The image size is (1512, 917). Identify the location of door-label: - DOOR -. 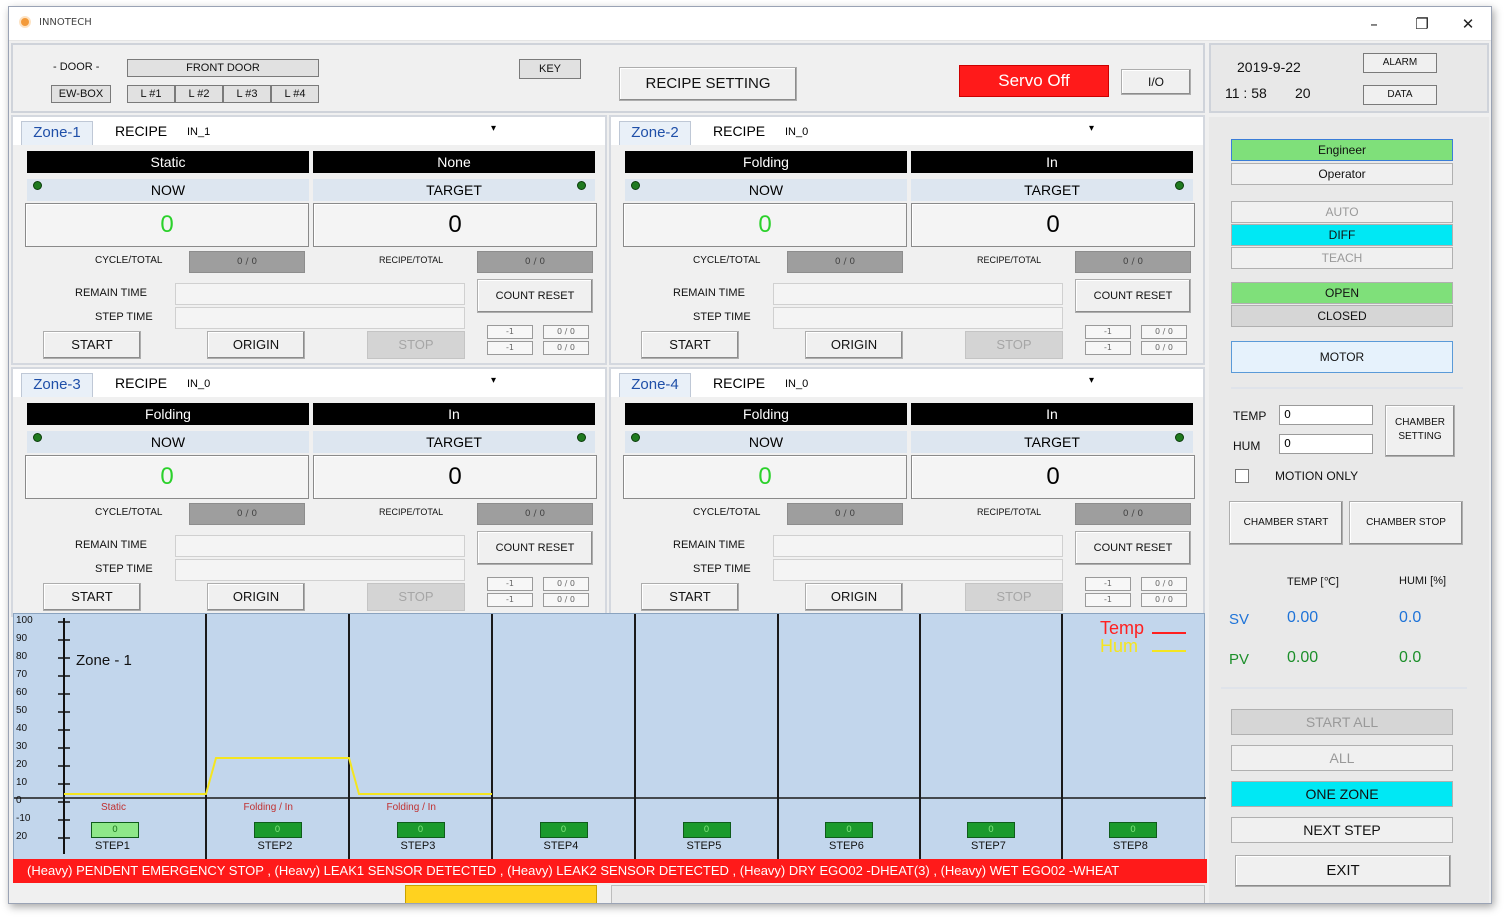
(76, 67).